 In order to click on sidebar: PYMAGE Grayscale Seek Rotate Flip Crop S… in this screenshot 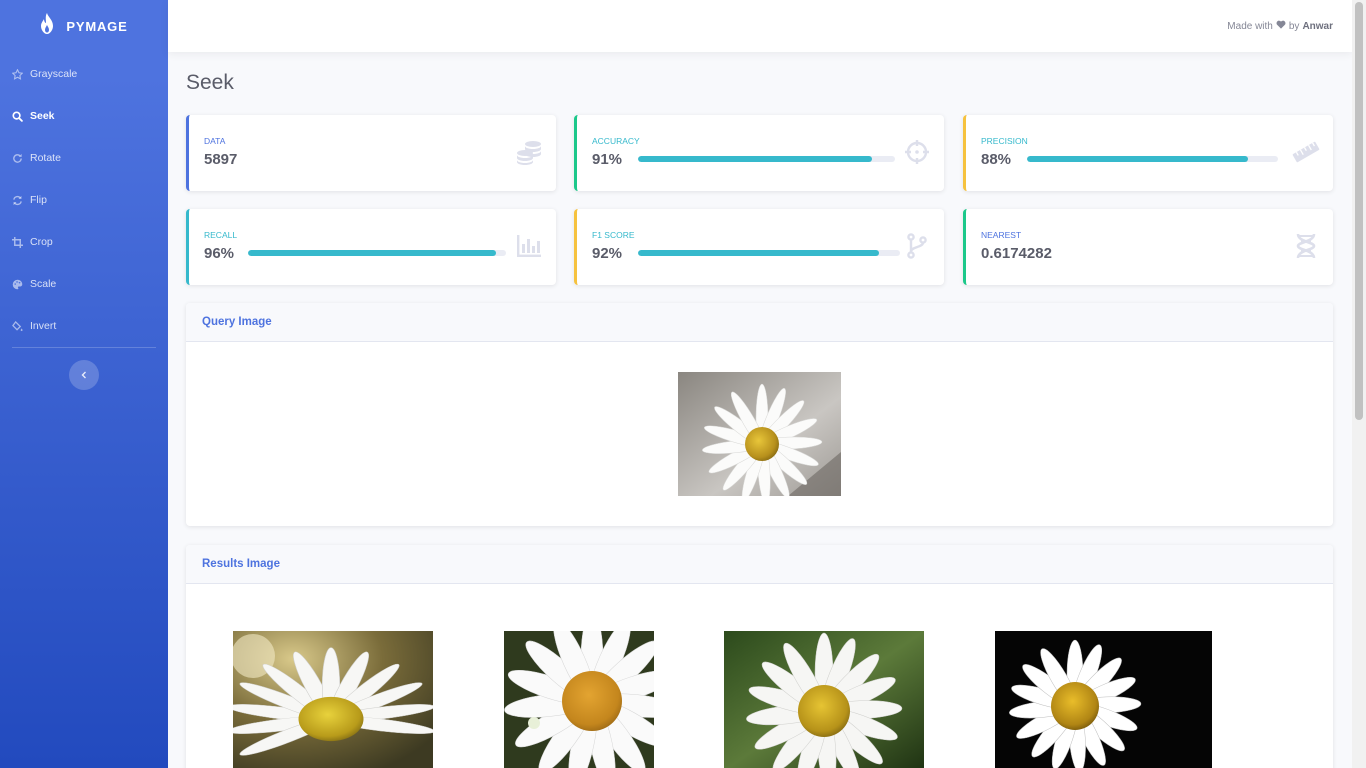, I will do `click(84, 384)`.